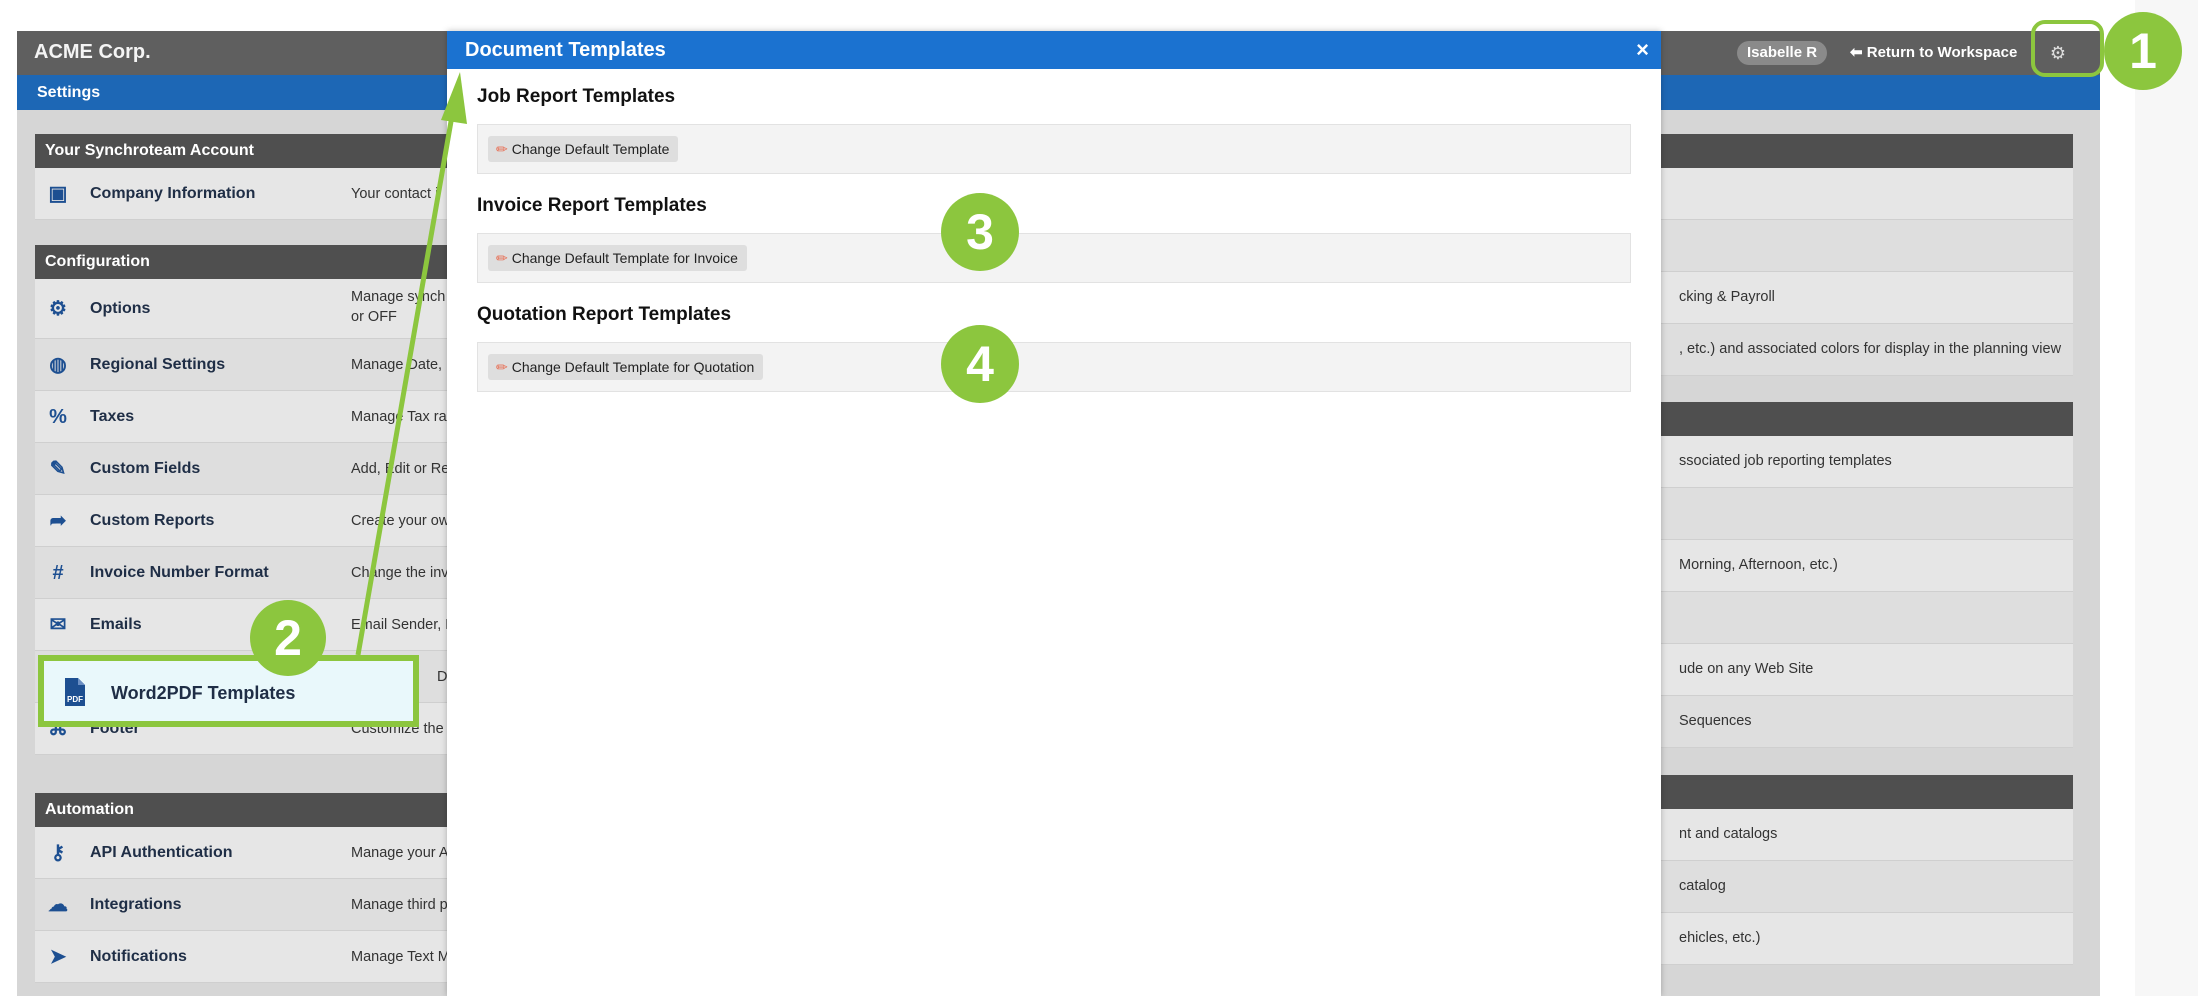 The width and height of the screenshot is (2198, 996). Describe the element at coordinates (2143, 51) in the screenshot. I see `callout-1: 1` at that location.